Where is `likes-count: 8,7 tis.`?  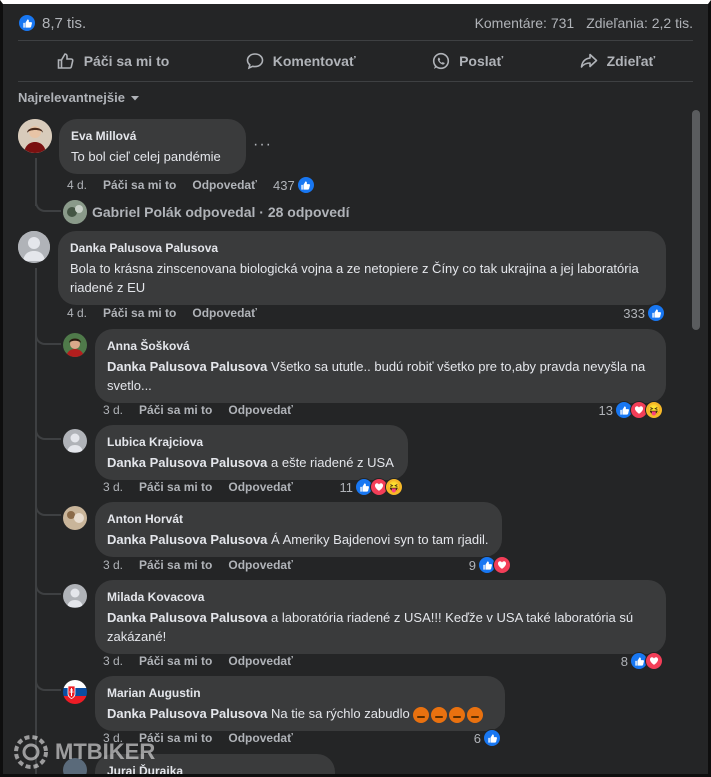
likes-count: 8,7 tis. is located at coordinates (64, 23).